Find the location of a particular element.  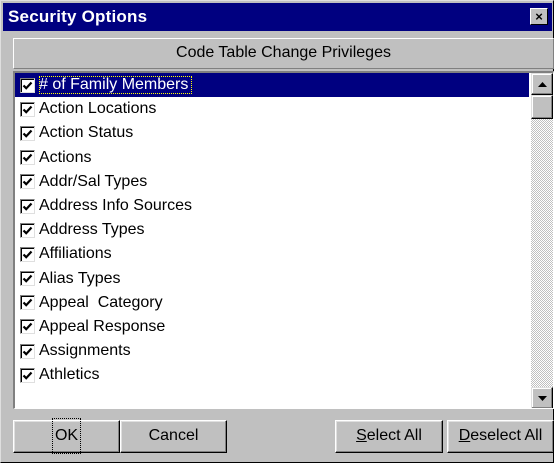

list-item: Address Types is located at coordinates (272, 230).